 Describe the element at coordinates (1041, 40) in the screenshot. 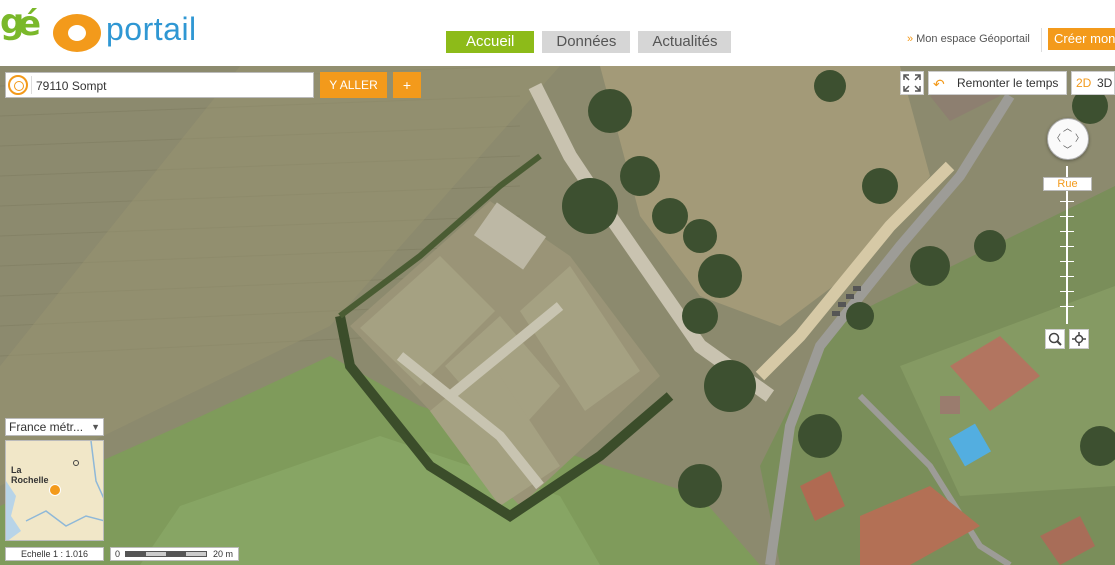

I see `header-divider` at that location.